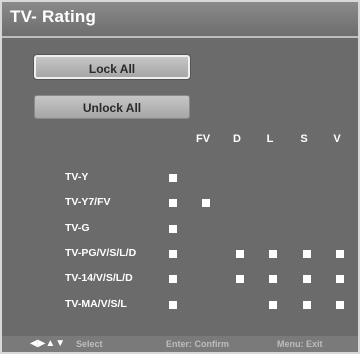  I want to click on rating-row-label: TV-PG/V/S/L/D, so click(101, 253).